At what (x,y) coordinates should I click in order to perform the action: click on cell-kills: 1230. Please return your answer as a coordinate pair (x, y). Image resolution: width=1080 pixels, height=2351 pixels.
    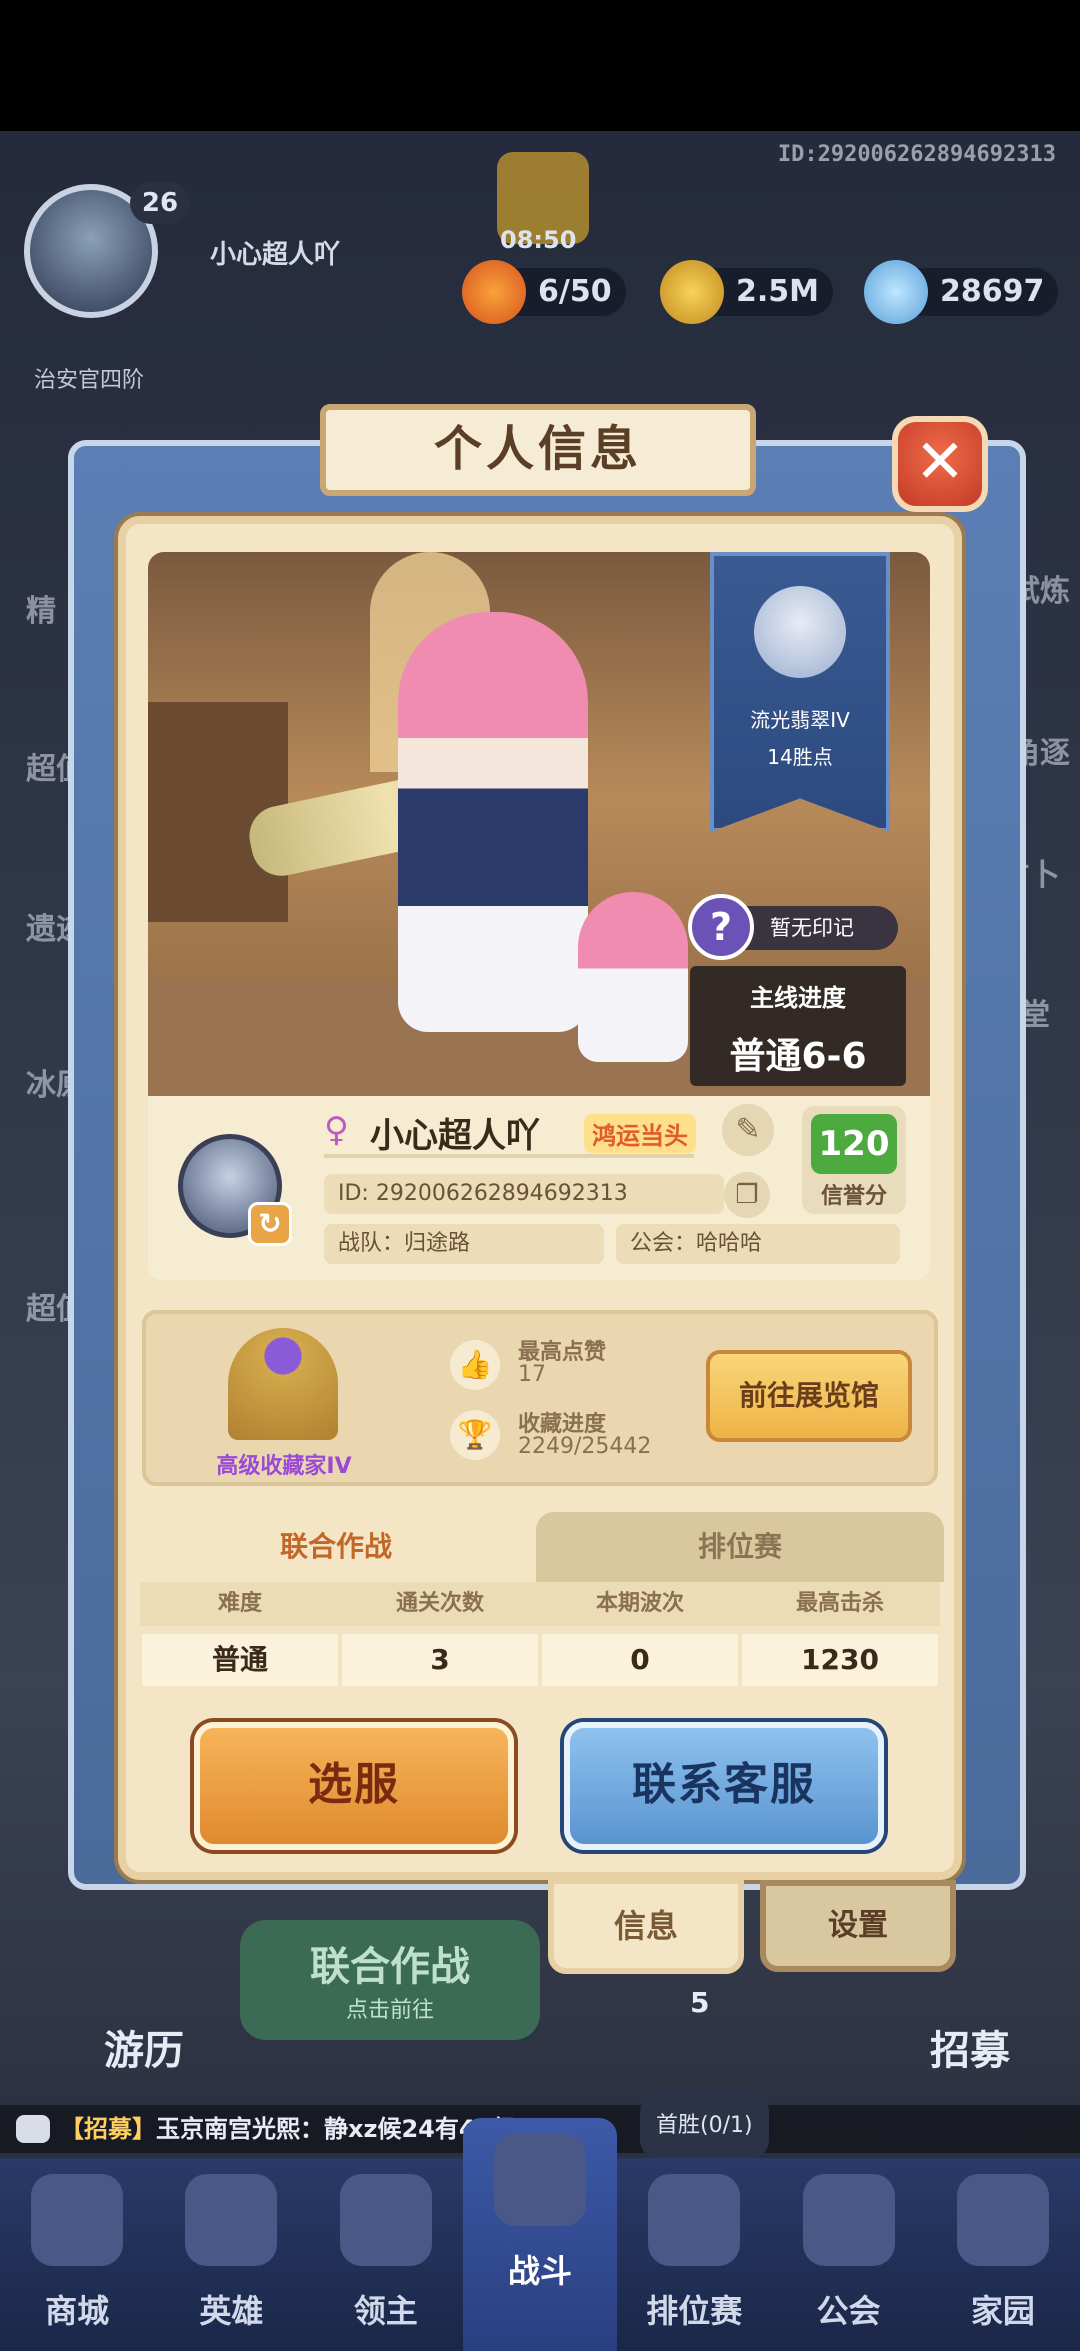
    Looking at the image, I should click on (840, 1660).